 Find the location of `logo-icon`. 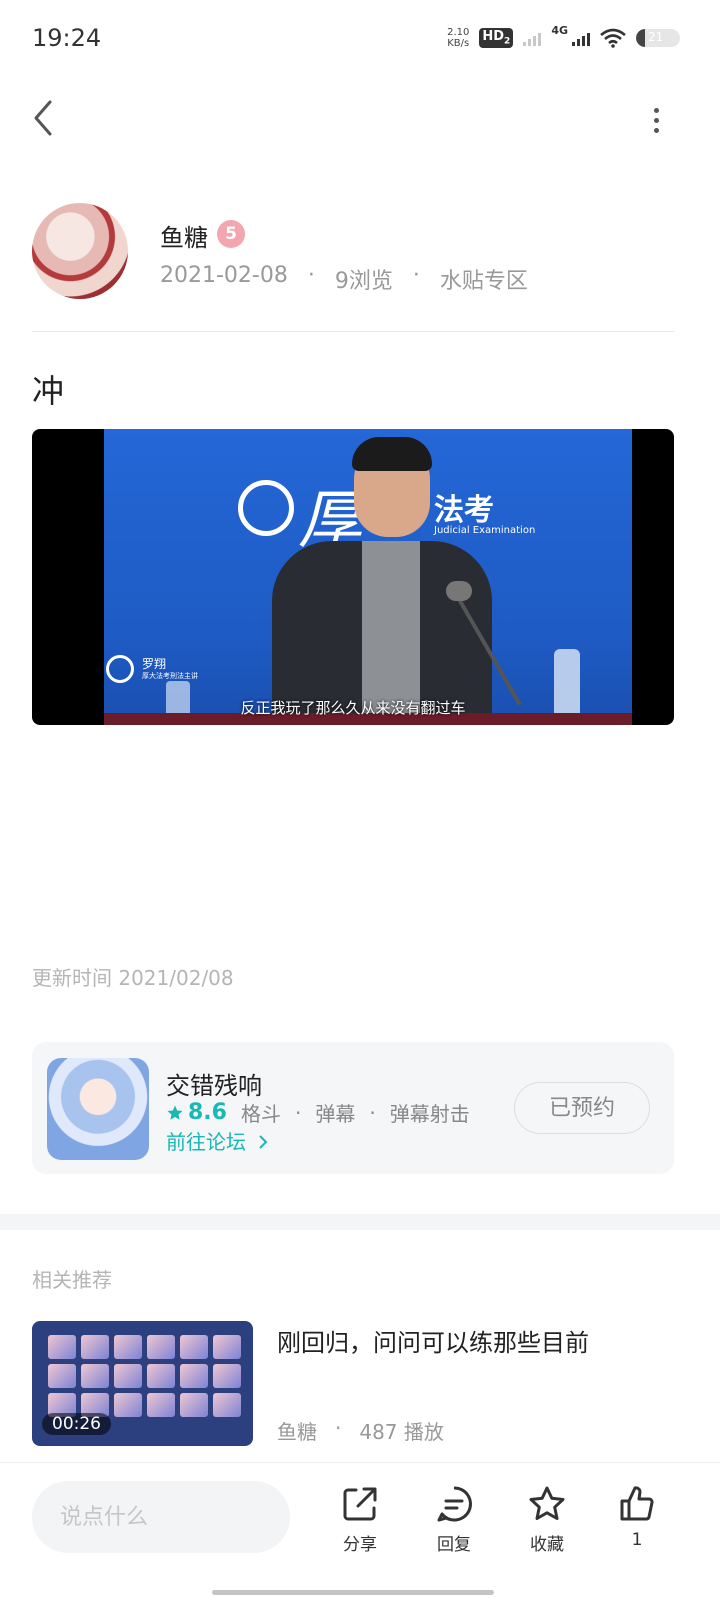

logo-icon is located at coordinates (266, 508).